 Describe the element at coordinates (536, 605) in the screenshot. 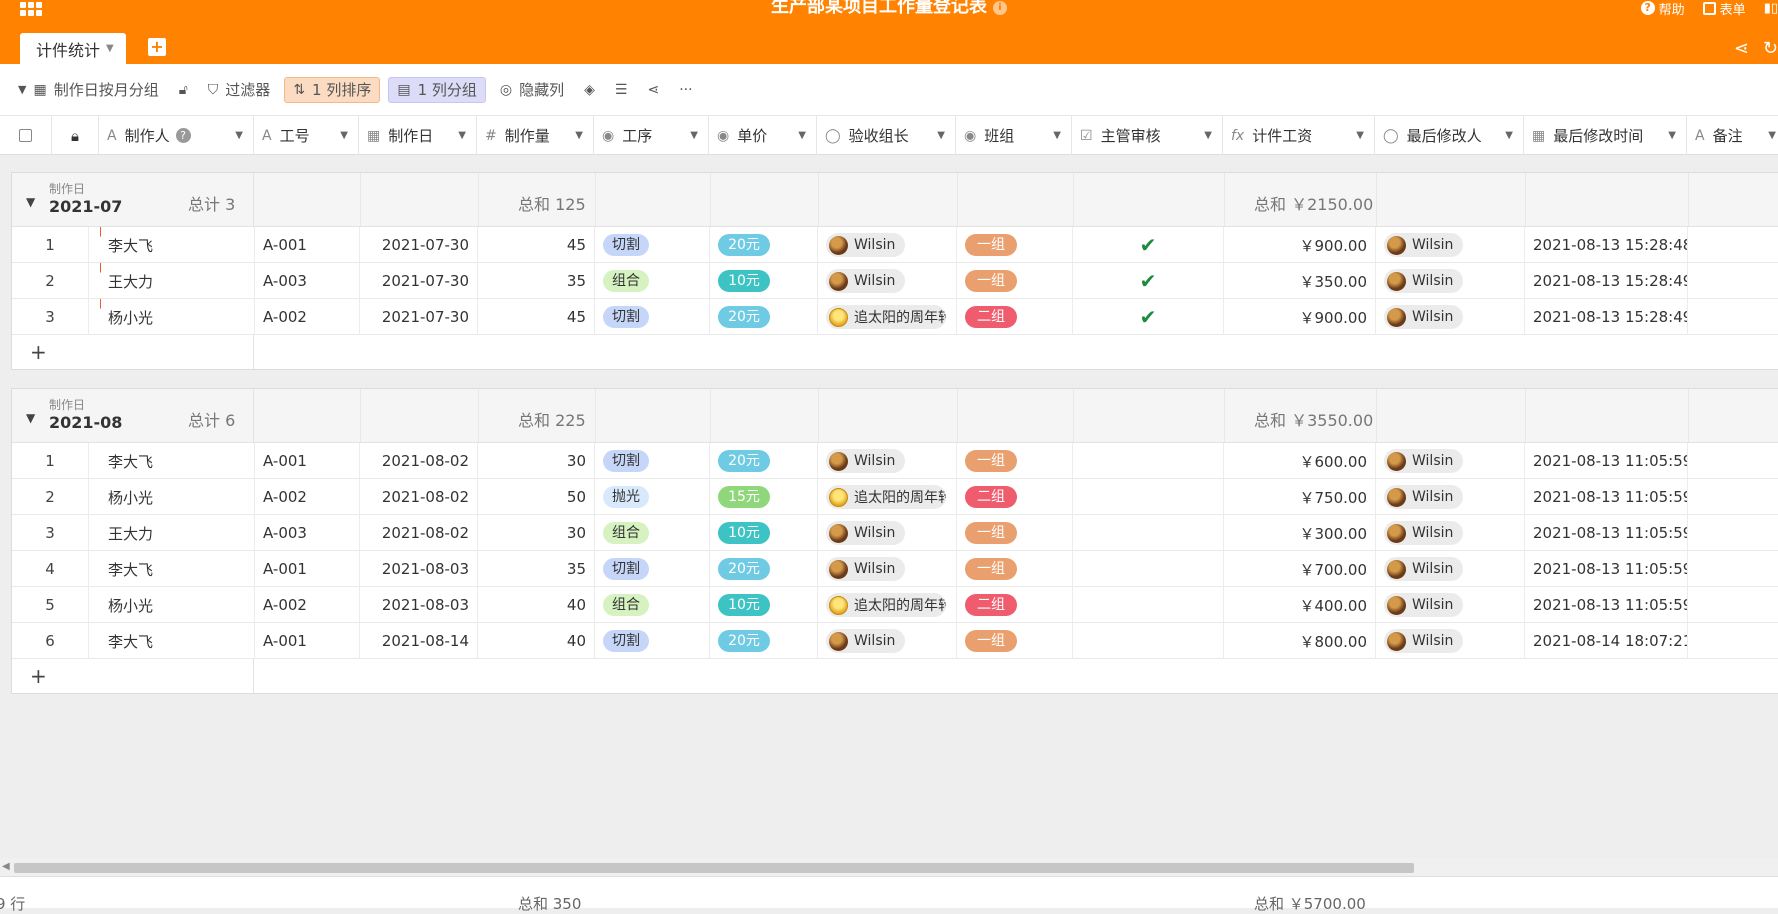

I see `cell-qty: 40` at that location.